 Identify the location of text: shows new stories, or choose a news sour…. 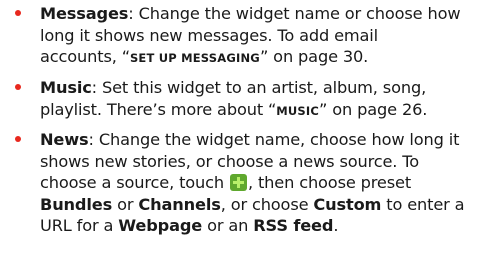
(230, 161).